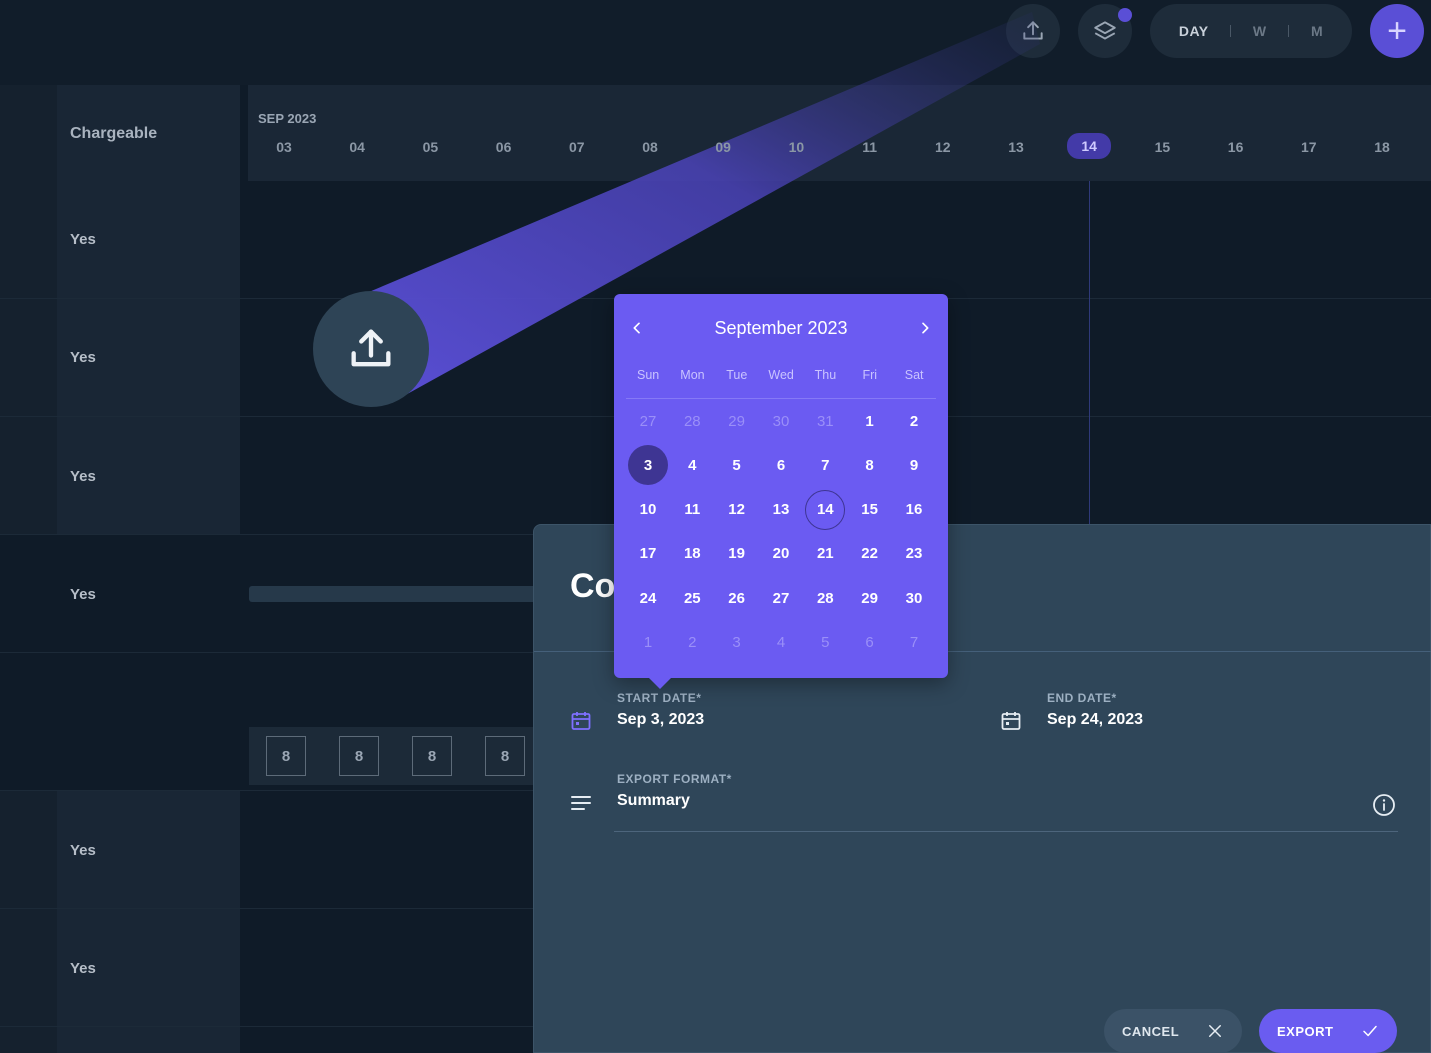 The image size is (1431, 1053). Describe the element at coordinates (692, 598) in the screenshot. I see `calendar-day: 25` at that location.